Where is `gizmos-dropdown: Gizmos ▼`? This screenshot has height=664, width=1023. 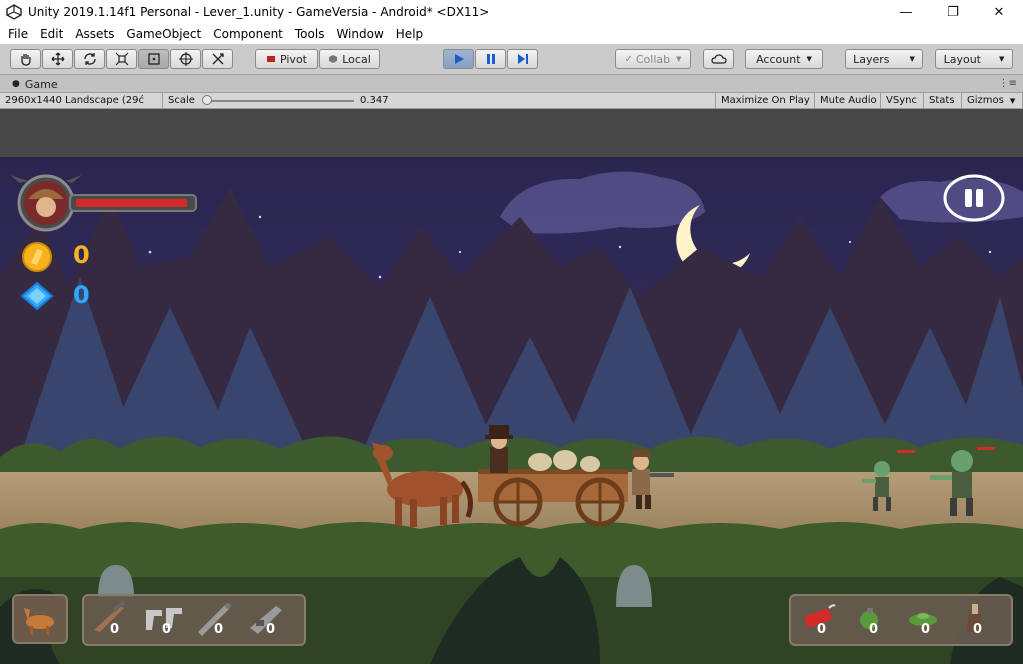 gizmos-dropdown: Gizmos ▼ is located at coordinates (992, 100).